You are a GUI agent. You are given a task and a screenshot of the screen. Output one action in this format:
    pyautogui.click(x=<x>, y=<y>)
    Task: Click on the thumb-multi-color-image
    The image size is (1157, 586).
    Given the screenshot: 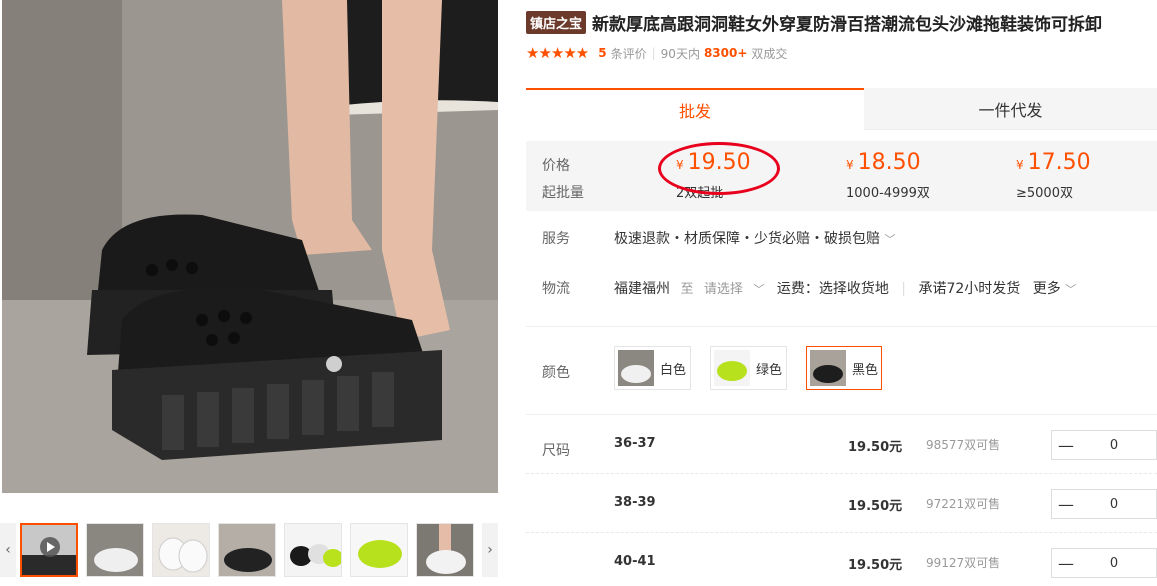 What is the action you would take?
    pyautogui.click(x=313, y=550)
    